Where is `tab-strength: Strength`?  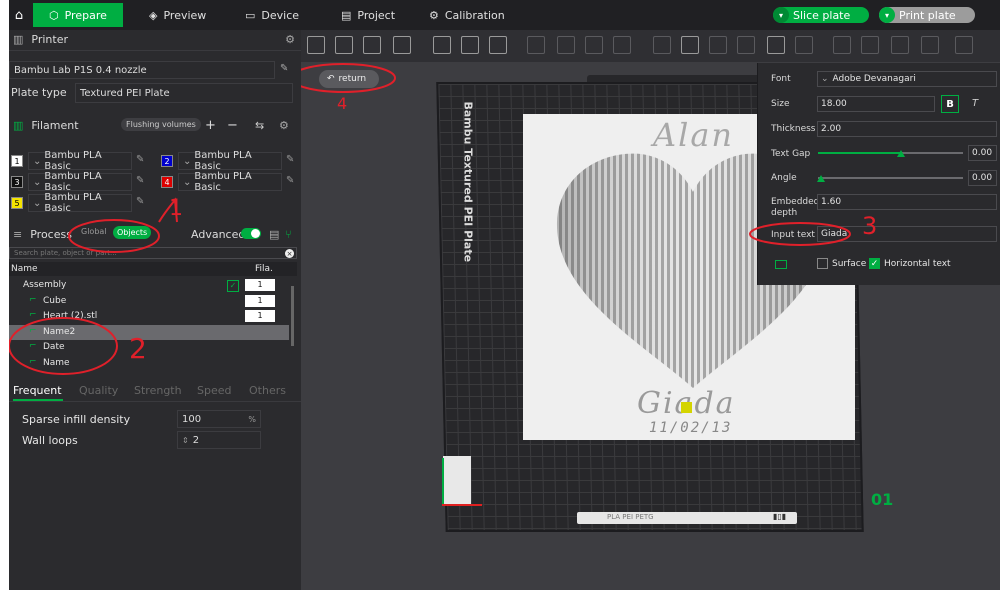
tab-strength: Strength is located at coordinates (158, 390).